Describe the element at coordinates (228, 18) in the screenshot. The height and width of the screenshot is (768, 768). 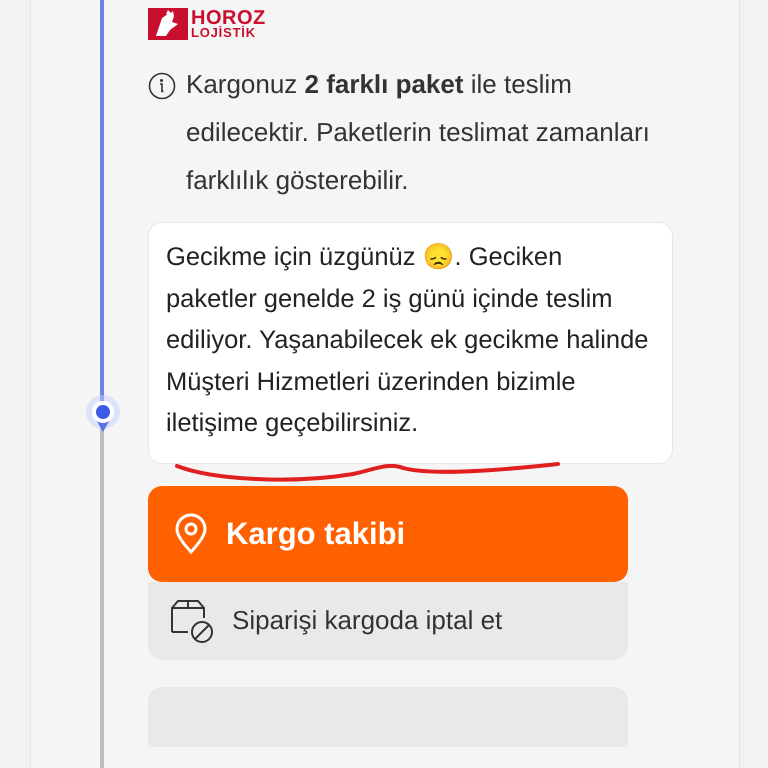
I see `logo-text: HOROZ` at that location.